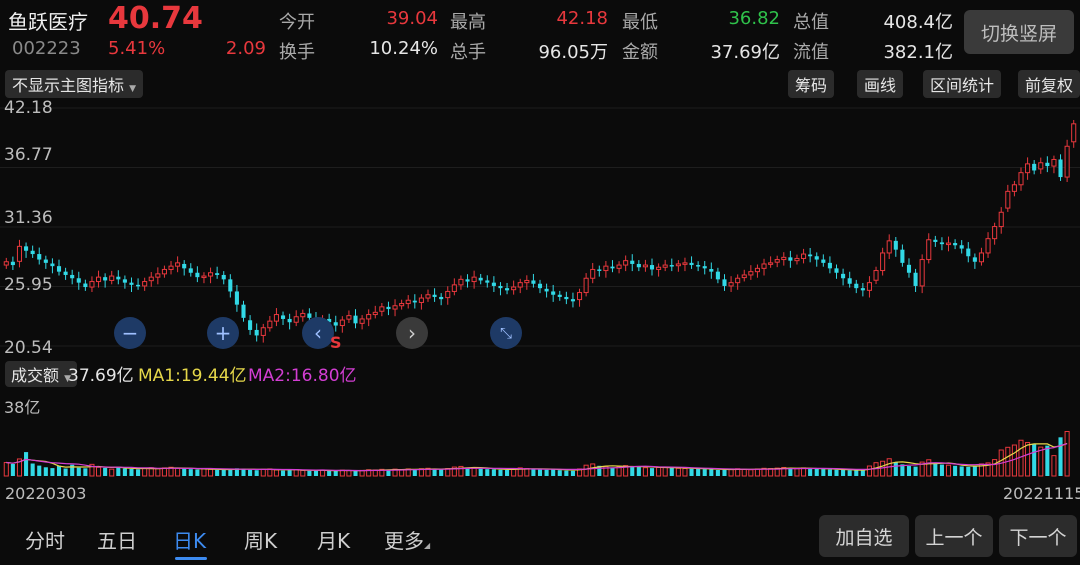 This screenshot has width=1080, height=565. Describe the element at coordinates (297, 22) in the screenshot. I see `open-label: 今开` at that location.